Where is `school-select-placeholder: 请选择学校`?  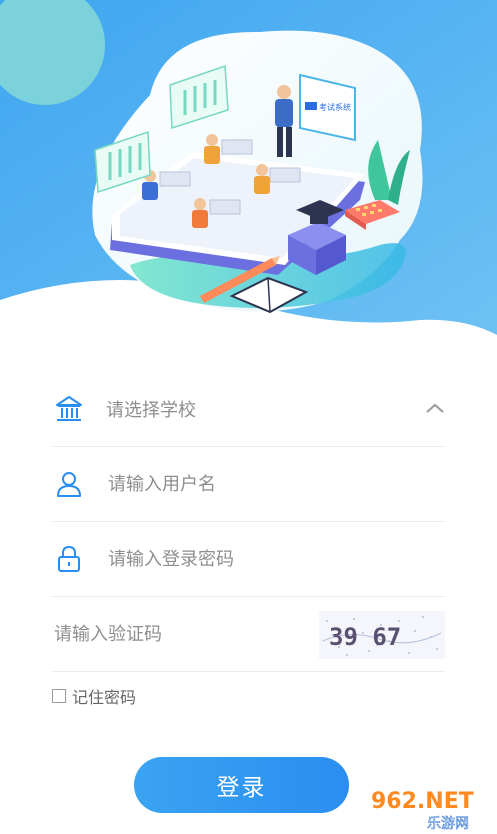 school-select-placeholder: 请选择学校 is located at coordinates (151, 410).